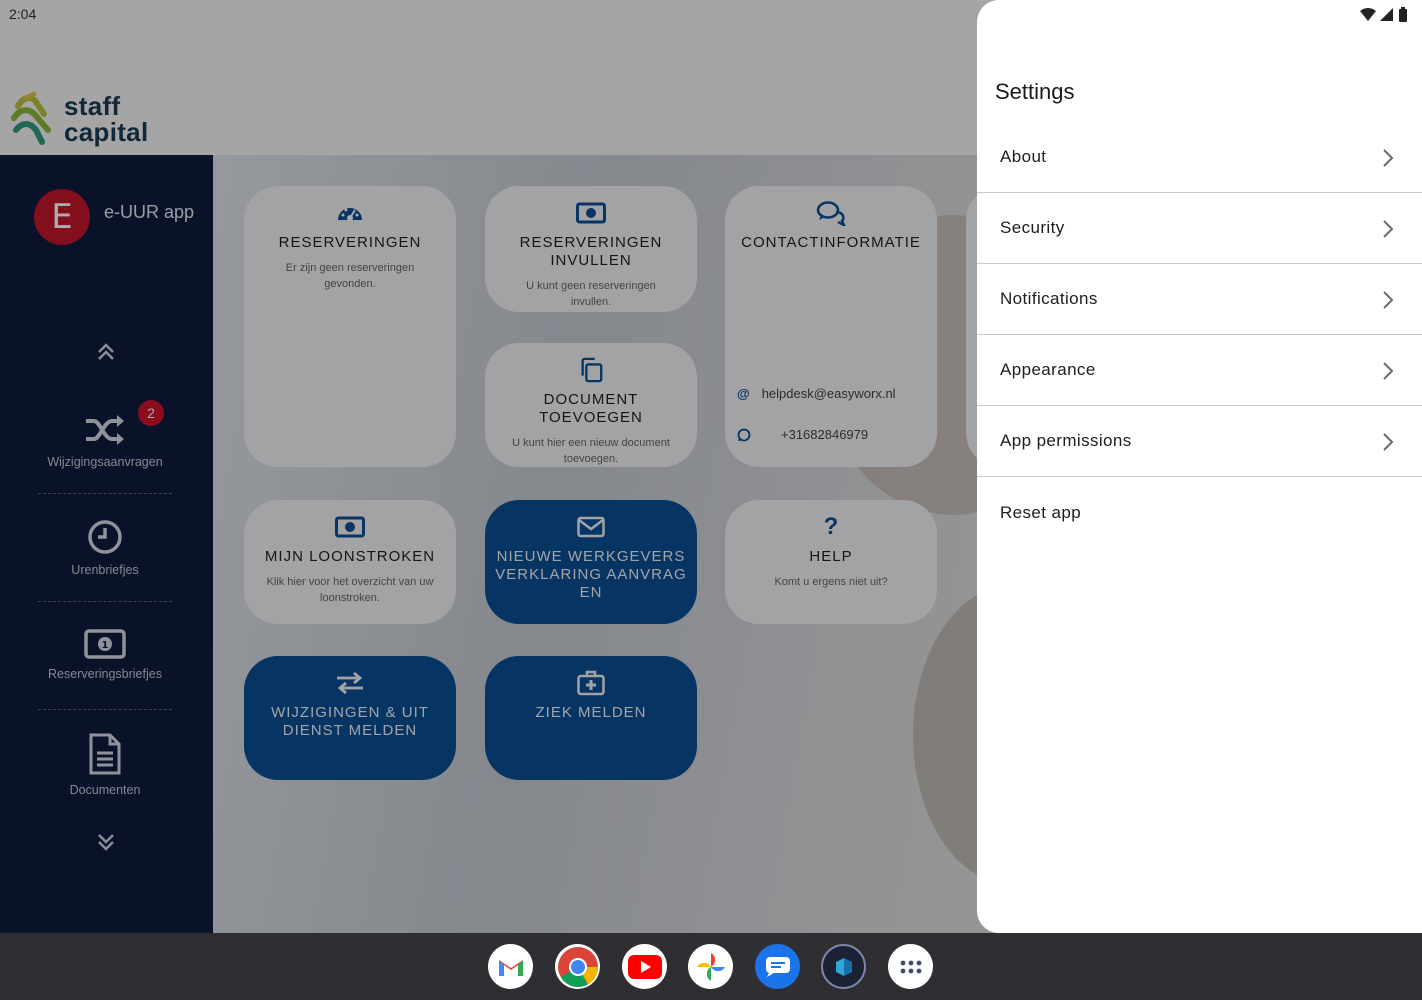  I want to click on settings-item-appearance: Appearance, so click(1199, 370).